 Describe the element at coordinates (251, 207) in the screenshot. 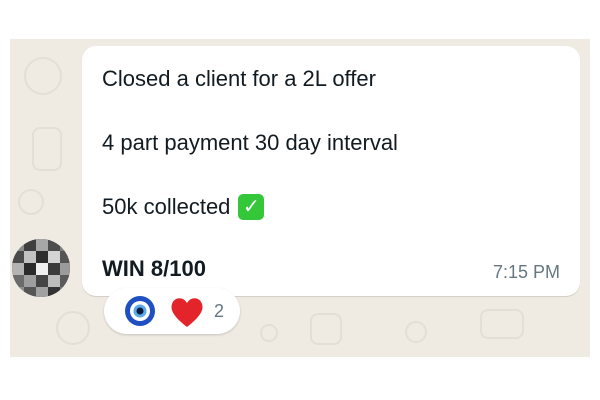

I see `check-mark-icon: ✓` at that location.